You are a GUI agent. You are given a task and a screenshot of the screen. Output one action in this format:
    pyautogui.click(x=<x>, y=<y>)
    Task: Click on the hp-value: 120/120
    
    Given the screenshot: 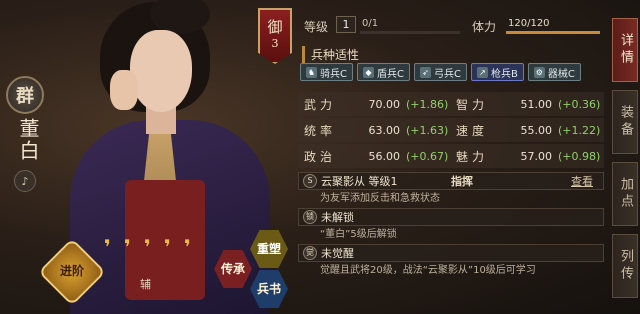 What is the action you would take?
    pyautogui.click(x=529, y=23)
    